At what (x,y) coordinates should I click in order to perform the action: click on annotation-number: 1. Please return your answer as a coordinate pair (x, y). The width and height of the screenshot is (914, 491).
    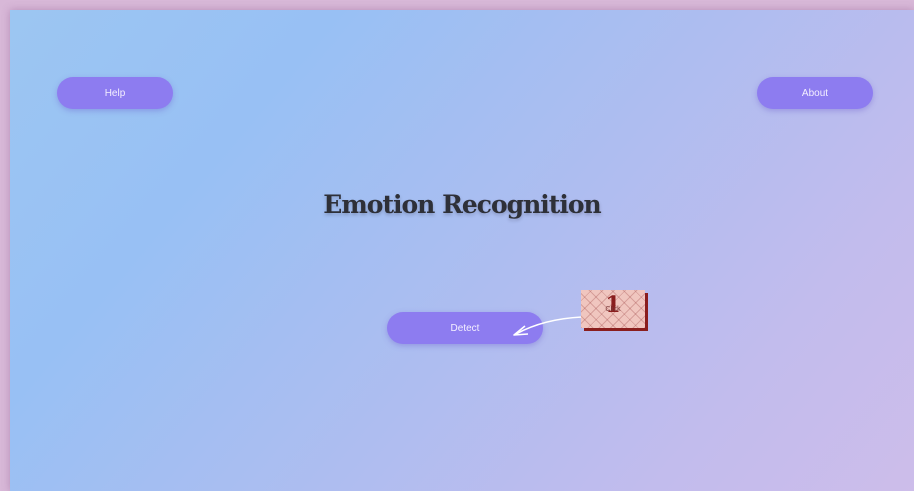
    Looking at the image, I should click on (613, 305).